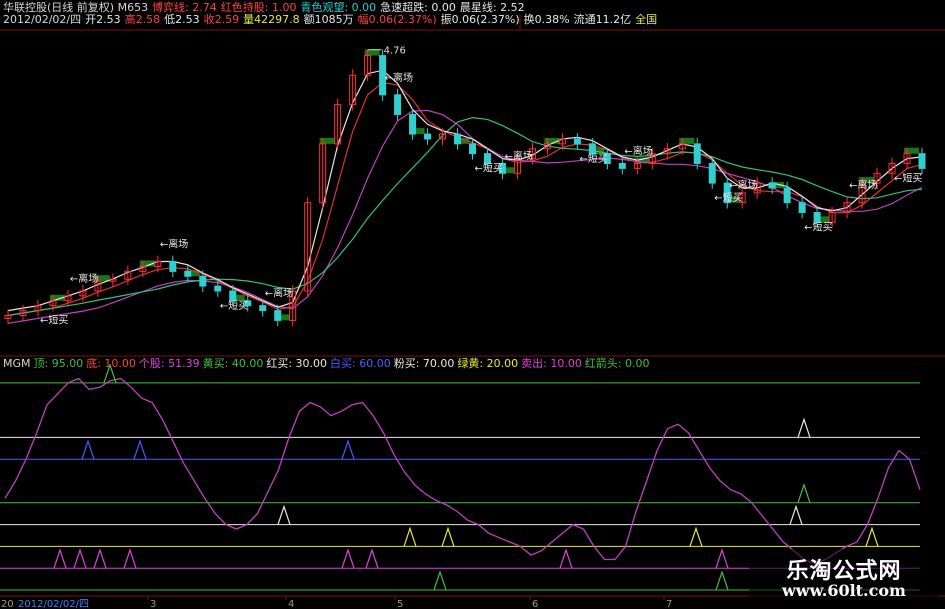 Image resolution: width=945 pixels, height=609 pixels. Describe the element at coordinates (804, 492) in the screenshot. I see `green-spike-mid` at that location.